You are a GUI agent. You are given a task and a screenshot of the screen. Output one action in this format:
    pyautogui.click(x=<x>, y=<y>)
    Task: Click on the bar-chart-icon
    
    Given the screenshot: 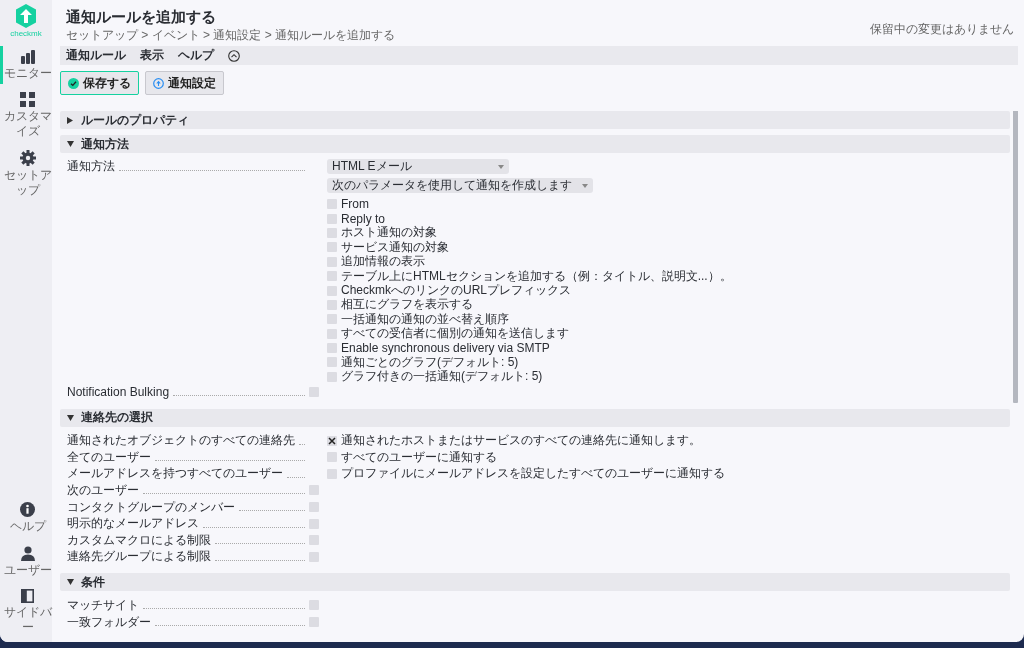 What is the action you would take?
    pyautogui.click(x=27, y=57)
    